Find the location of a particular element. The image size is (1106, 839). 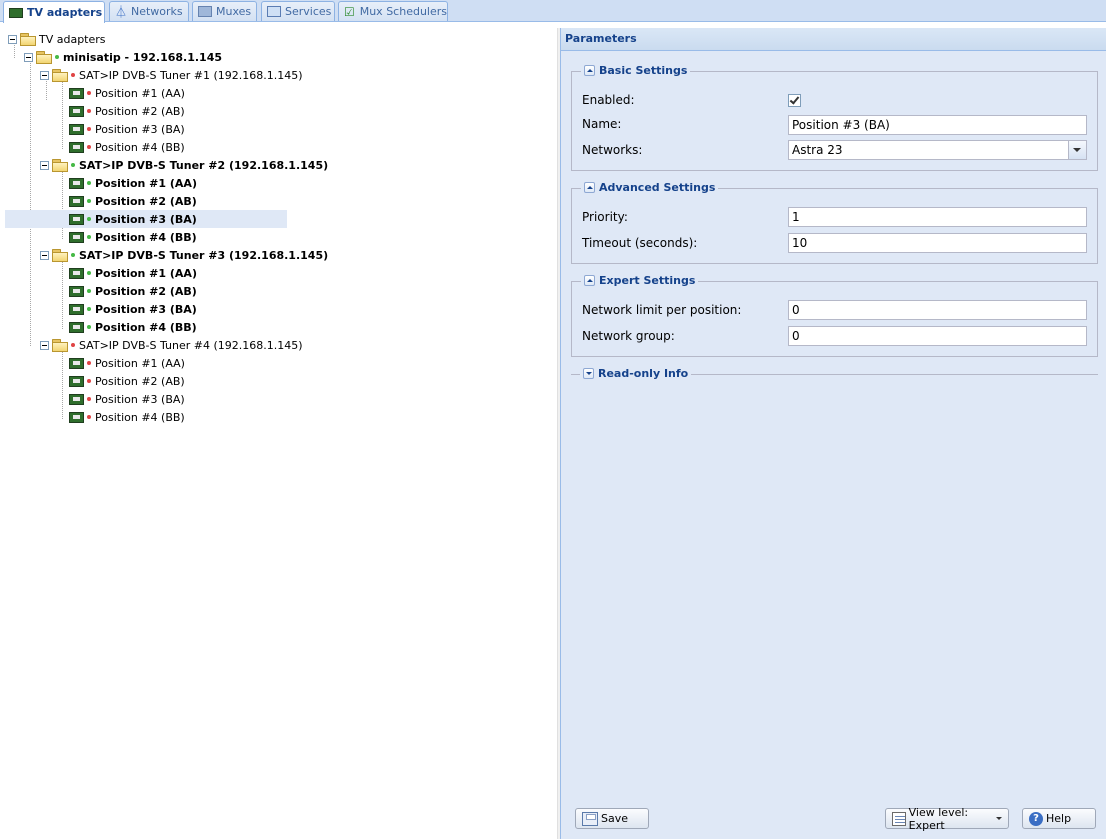

view-level-button: View level: Expert is located at coordinates (947, 818).